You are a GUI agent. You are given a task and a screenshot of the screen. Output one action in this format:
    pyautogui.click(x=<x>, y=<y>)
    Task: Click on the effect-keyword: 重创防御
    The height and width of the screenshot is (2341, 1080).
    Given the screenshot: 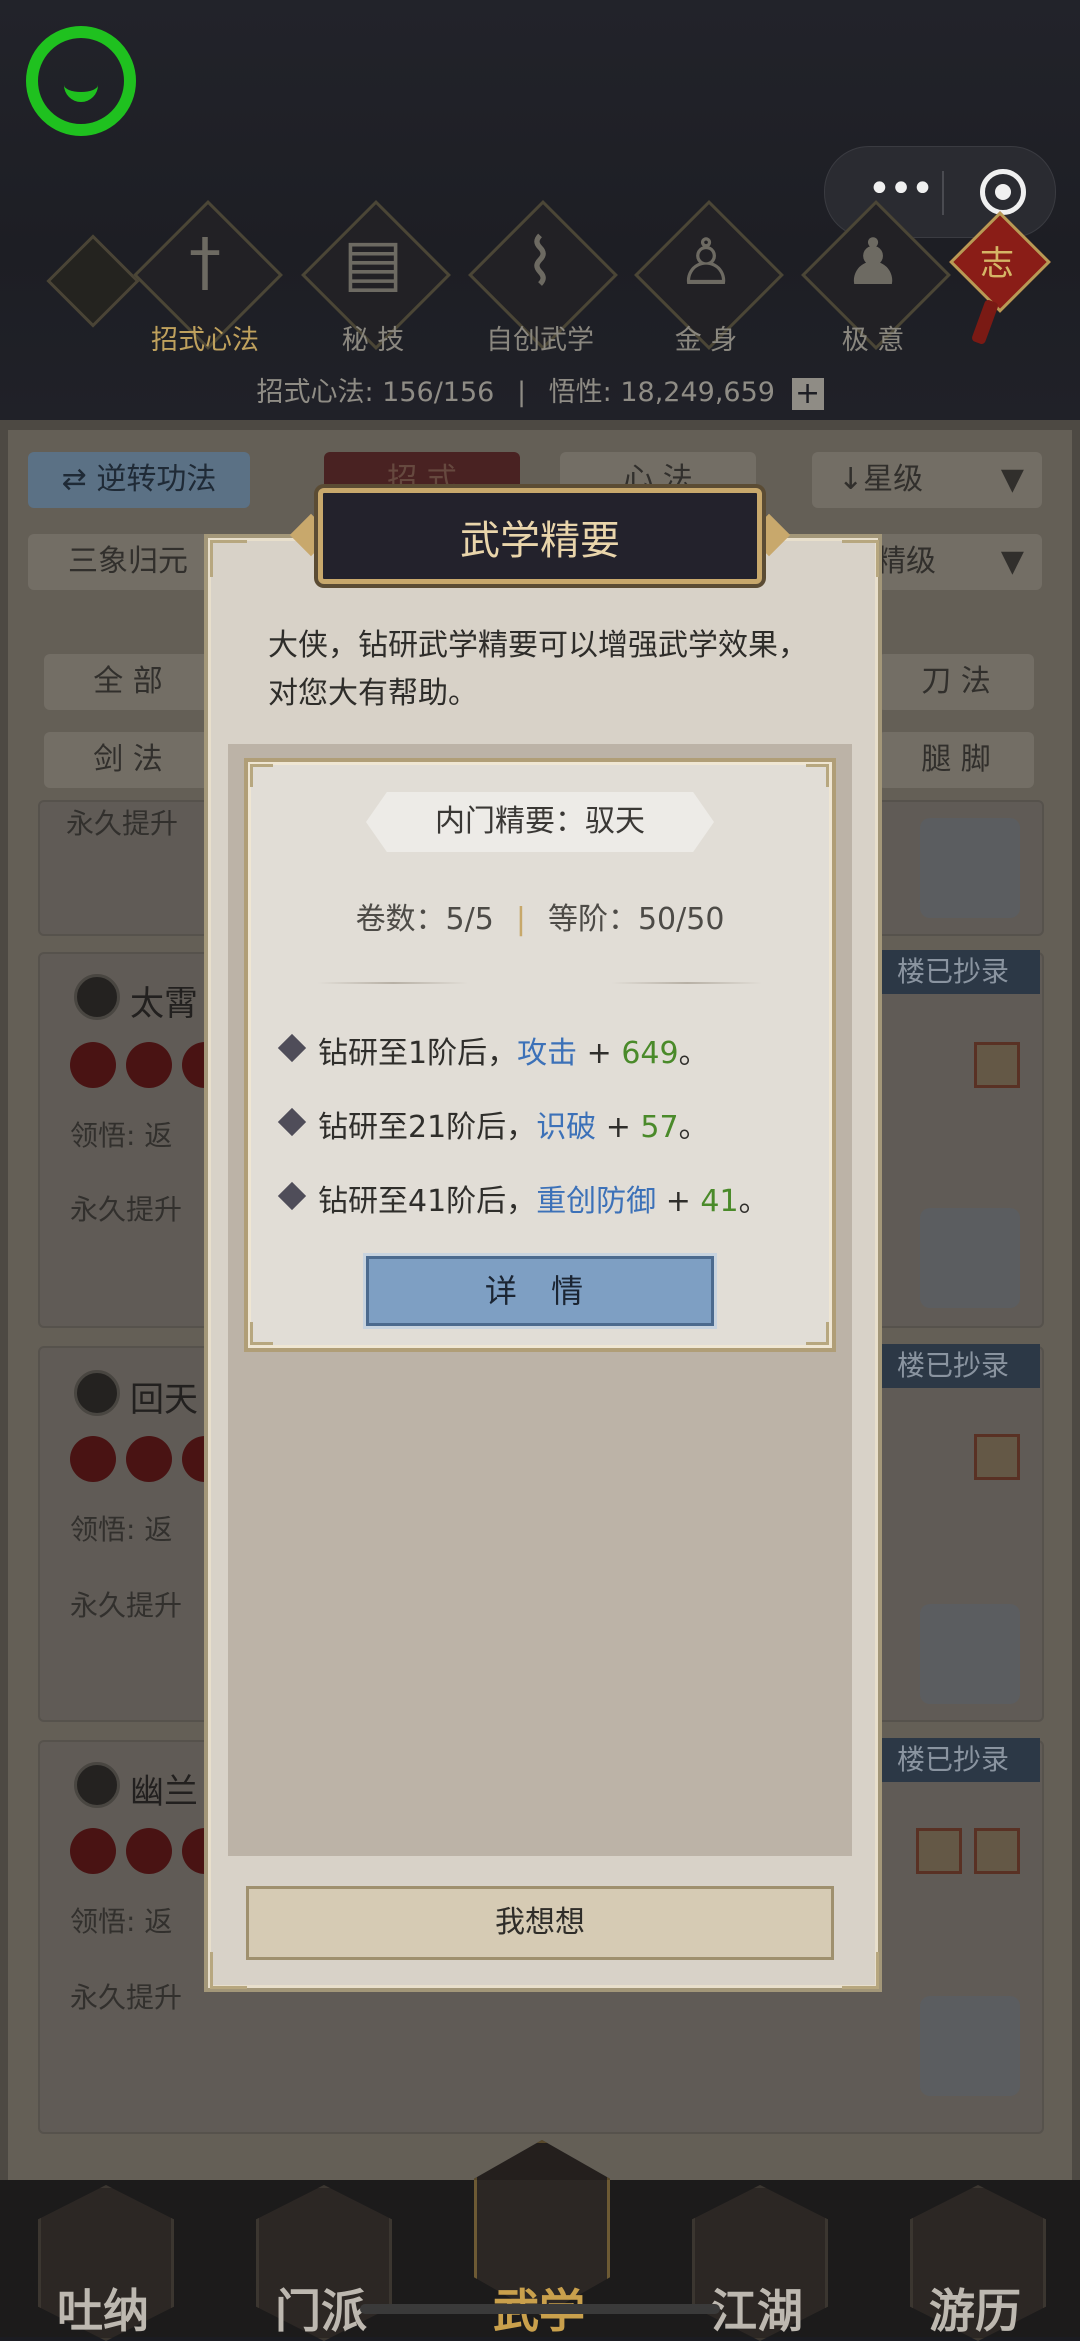 What is the action you would take?
    pyautogui.click(x=596, y=1201)
    